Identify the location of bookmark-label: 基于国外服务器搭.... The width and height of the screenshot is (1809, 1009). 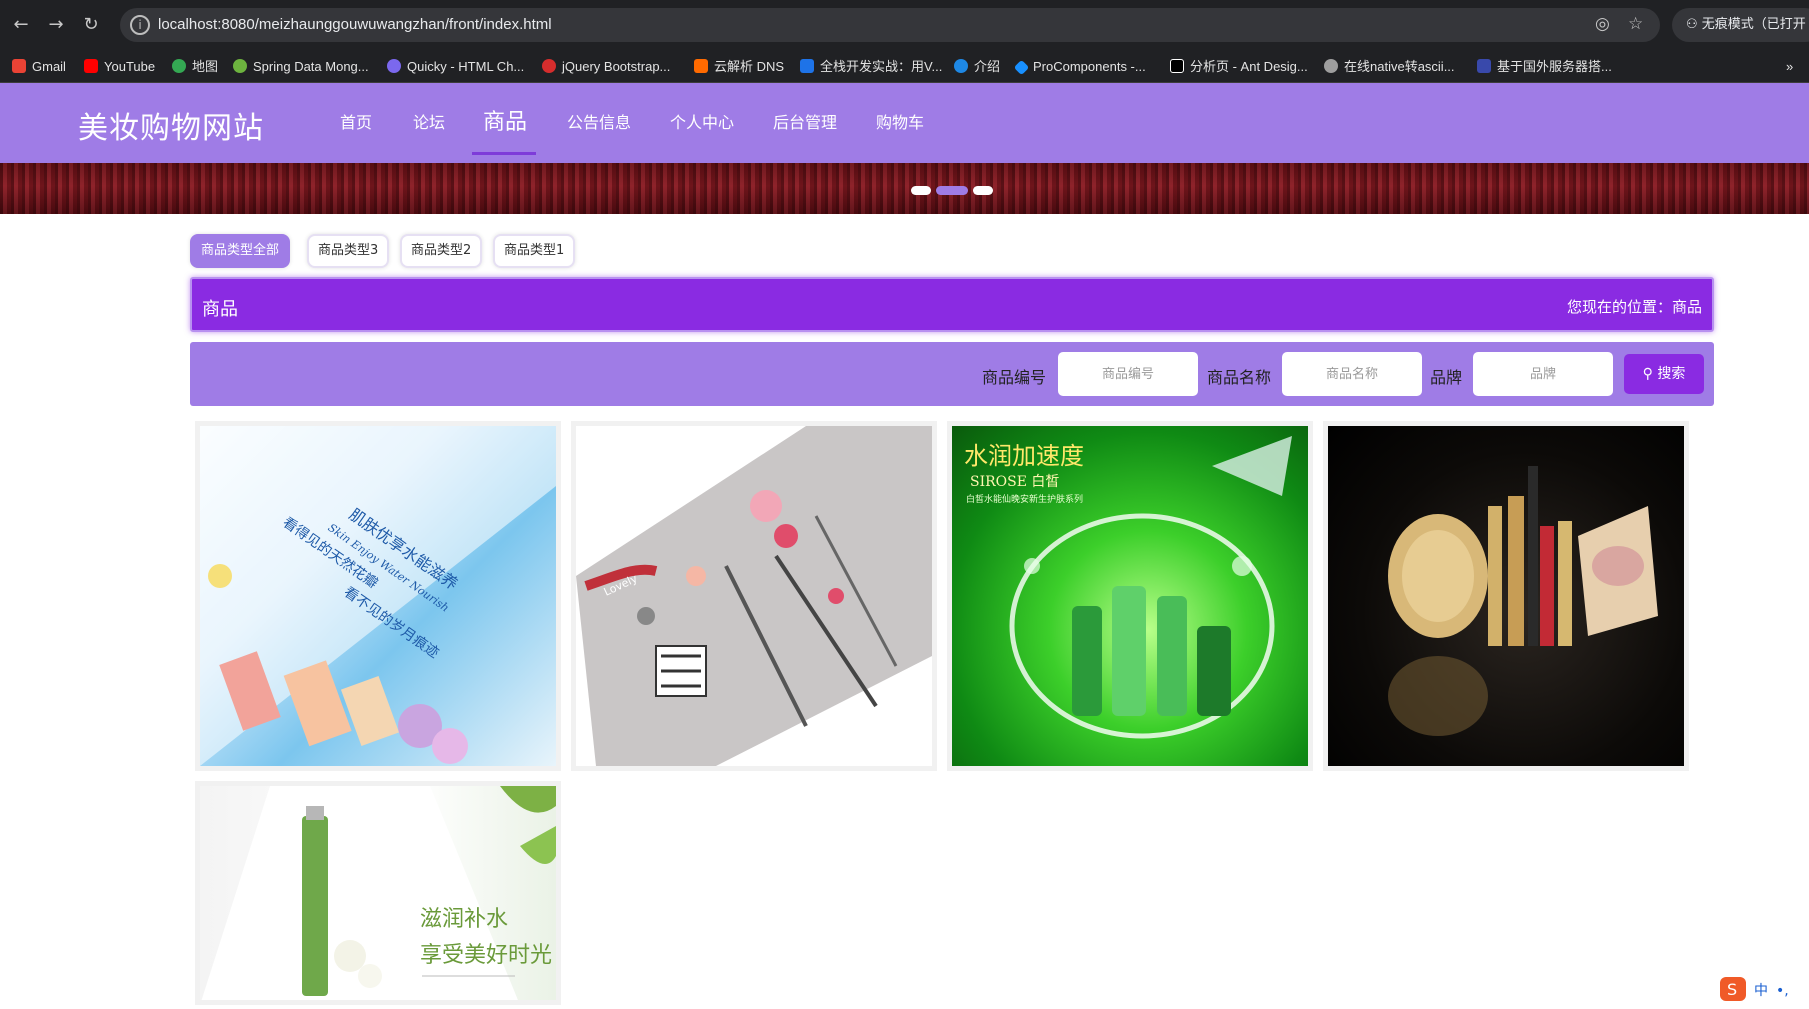
(1554, 66).